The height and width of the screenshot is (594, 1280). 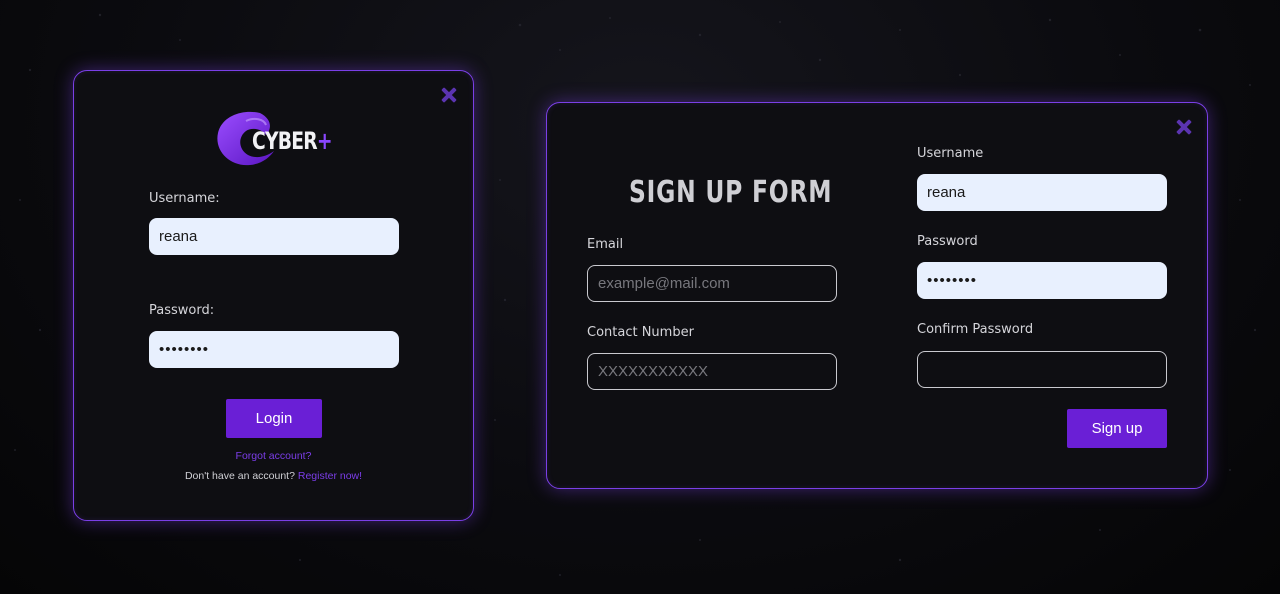 I want to click on cyber-logo: CYBER+, so click(x=276, y=139).